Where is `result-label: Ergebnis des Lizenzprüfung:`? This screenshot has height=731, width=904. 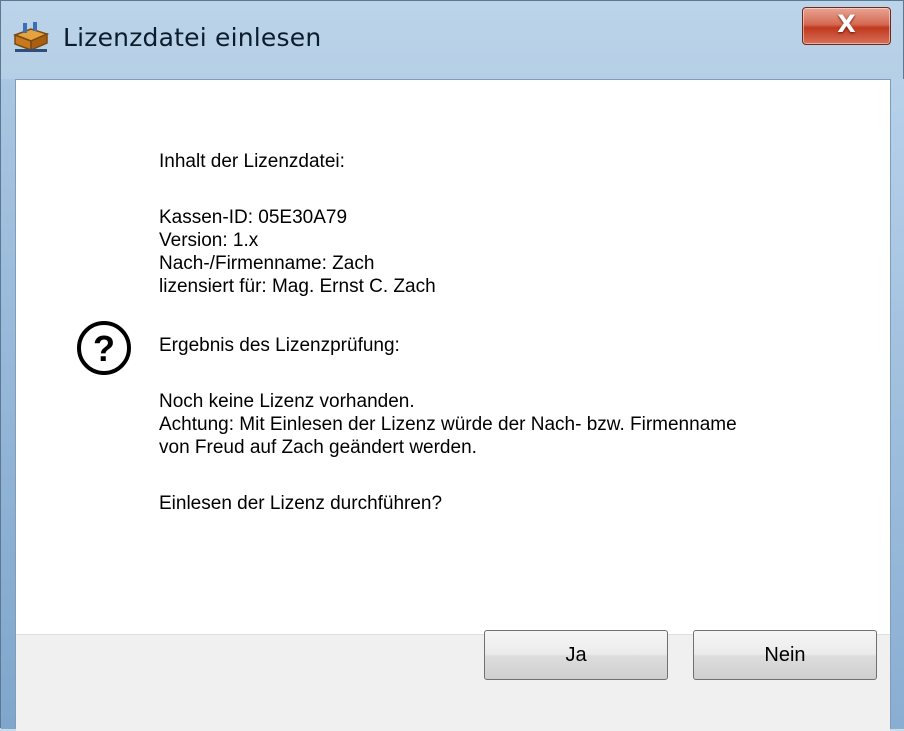
result-label: Ergebnis des Lizenzprüfung: is located at coordinates (279, 345).